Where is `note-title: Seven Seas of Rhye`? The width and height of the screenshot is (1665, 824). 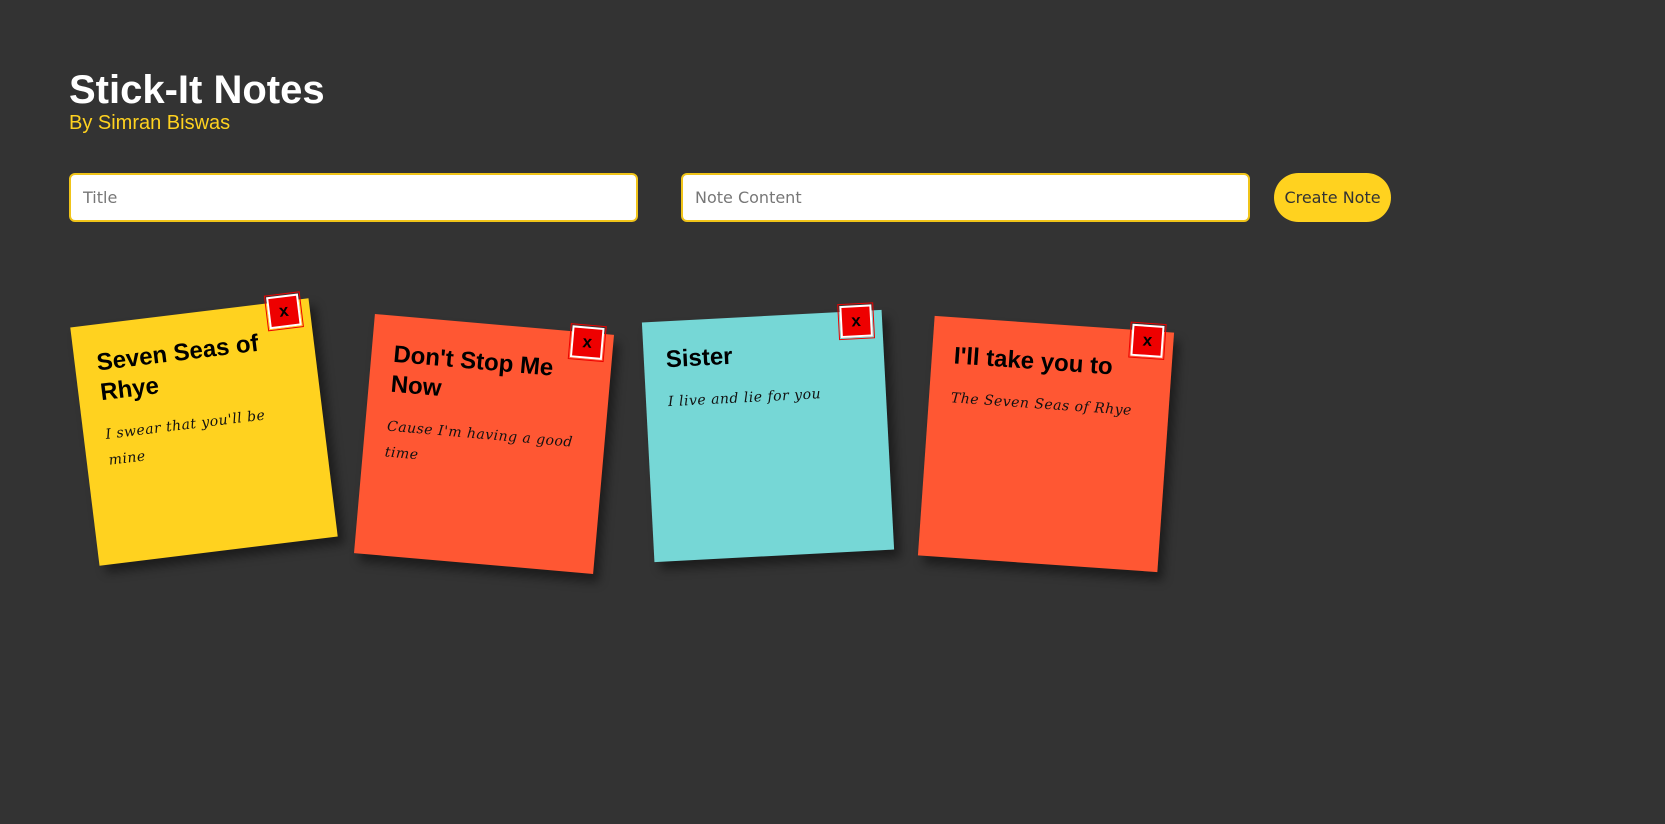 note-title: Seven Seas of Rhye is located at coordinates (177, 368).